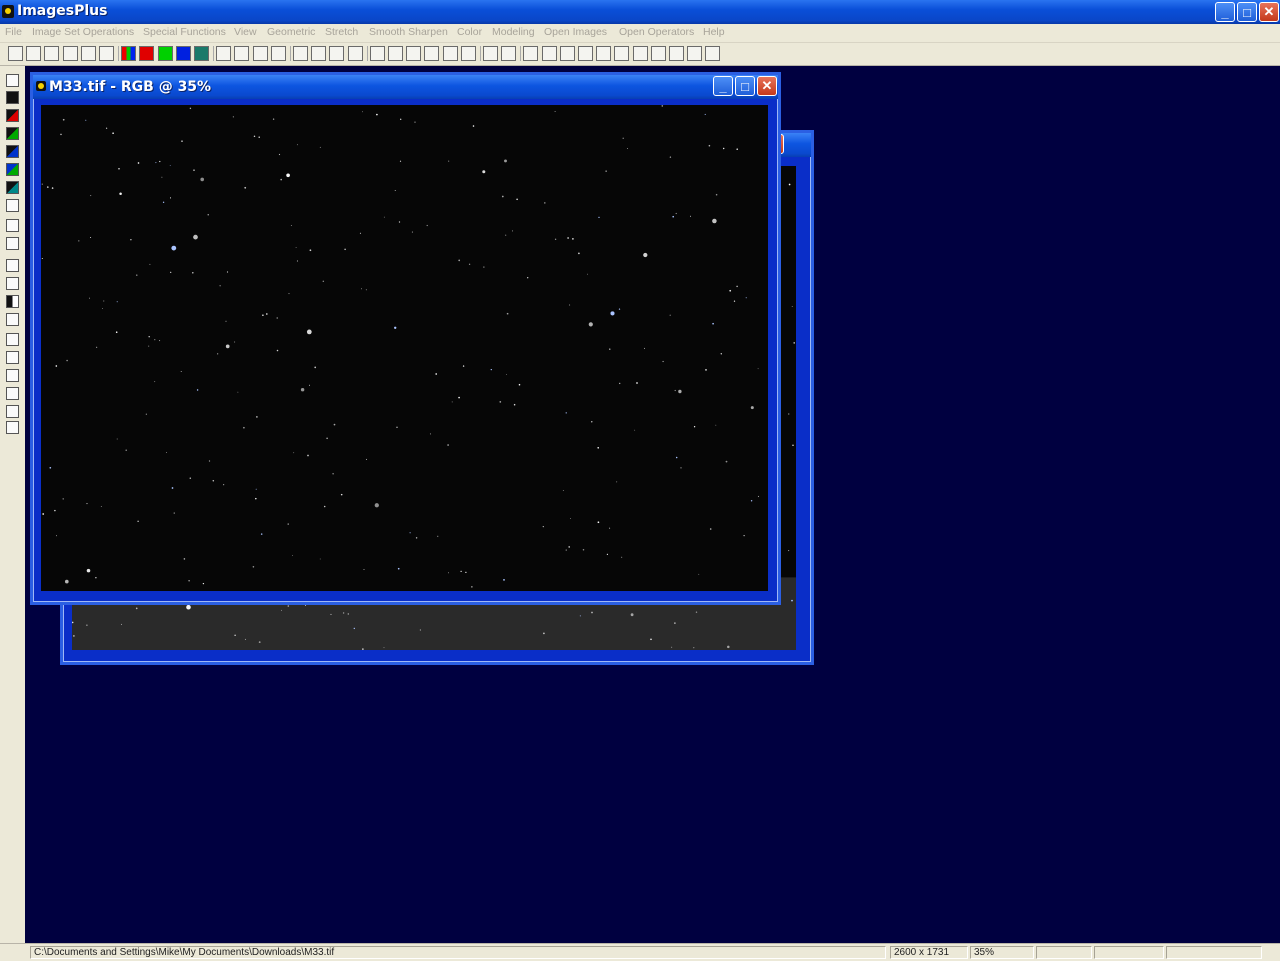  Describe the element at coordinates (336, 53) in the screenshot. I see `line-profile-icon` at that location.